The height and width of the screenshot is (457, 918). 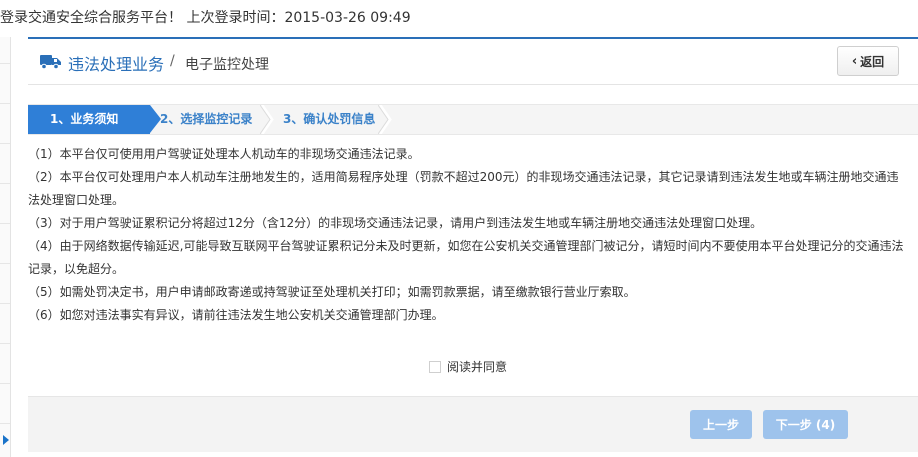 I want to click on back-button-label: 返回, so click(x=872, y=61).